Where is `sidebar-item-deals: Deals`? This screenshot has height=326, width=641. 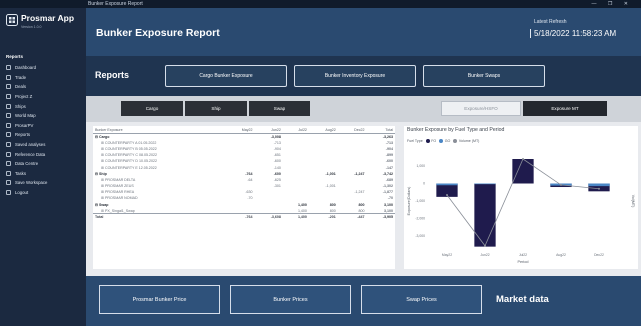
sidebar-item-deals: Deals is located at coordinates (26, 87).